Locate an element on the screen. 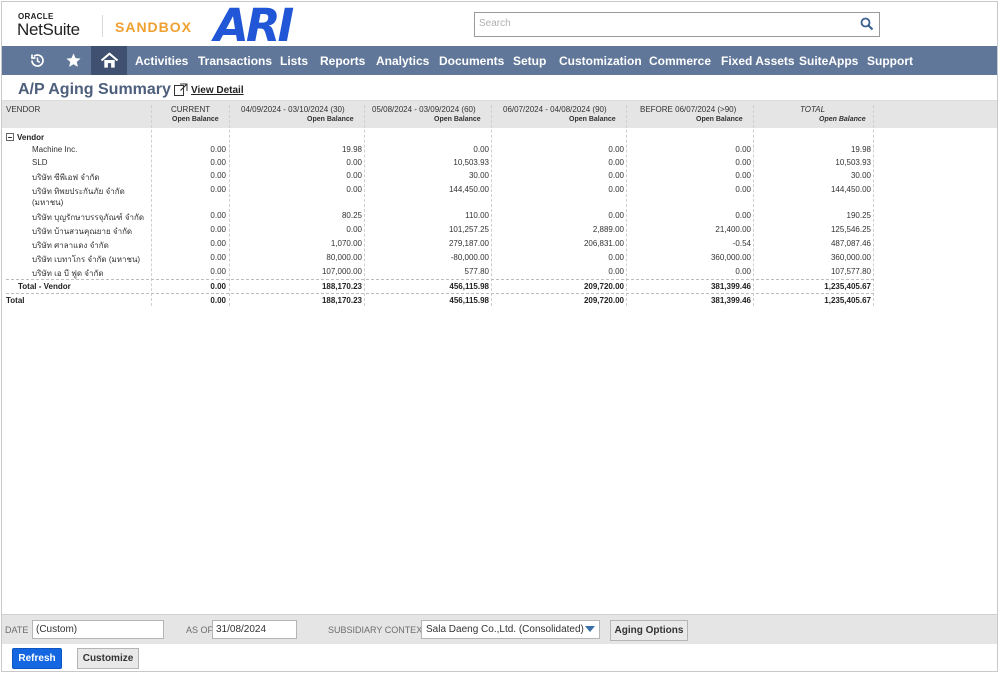  value-b30: 19.98 is located at coordinates (352, 149).